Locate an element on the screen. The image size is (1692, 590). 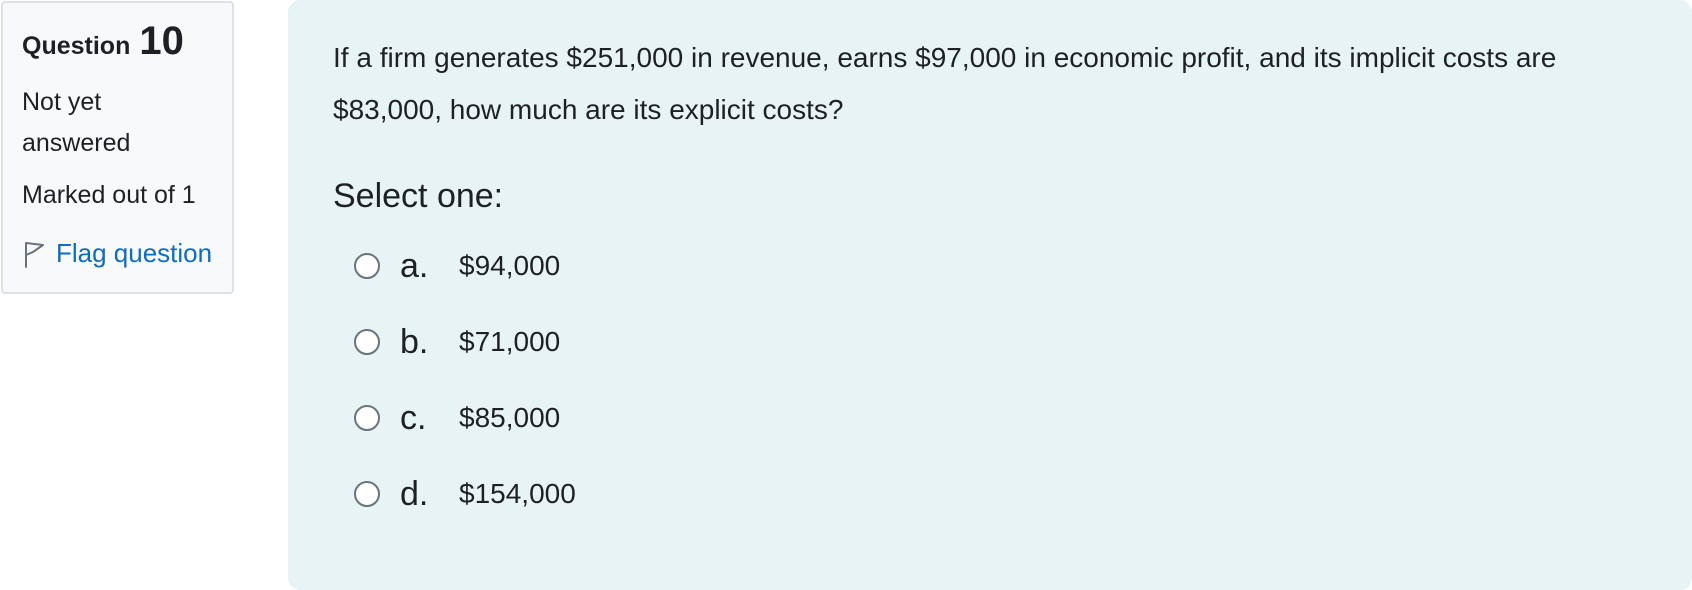
answer-text: $71,000 is located at coordinates (509, 342).